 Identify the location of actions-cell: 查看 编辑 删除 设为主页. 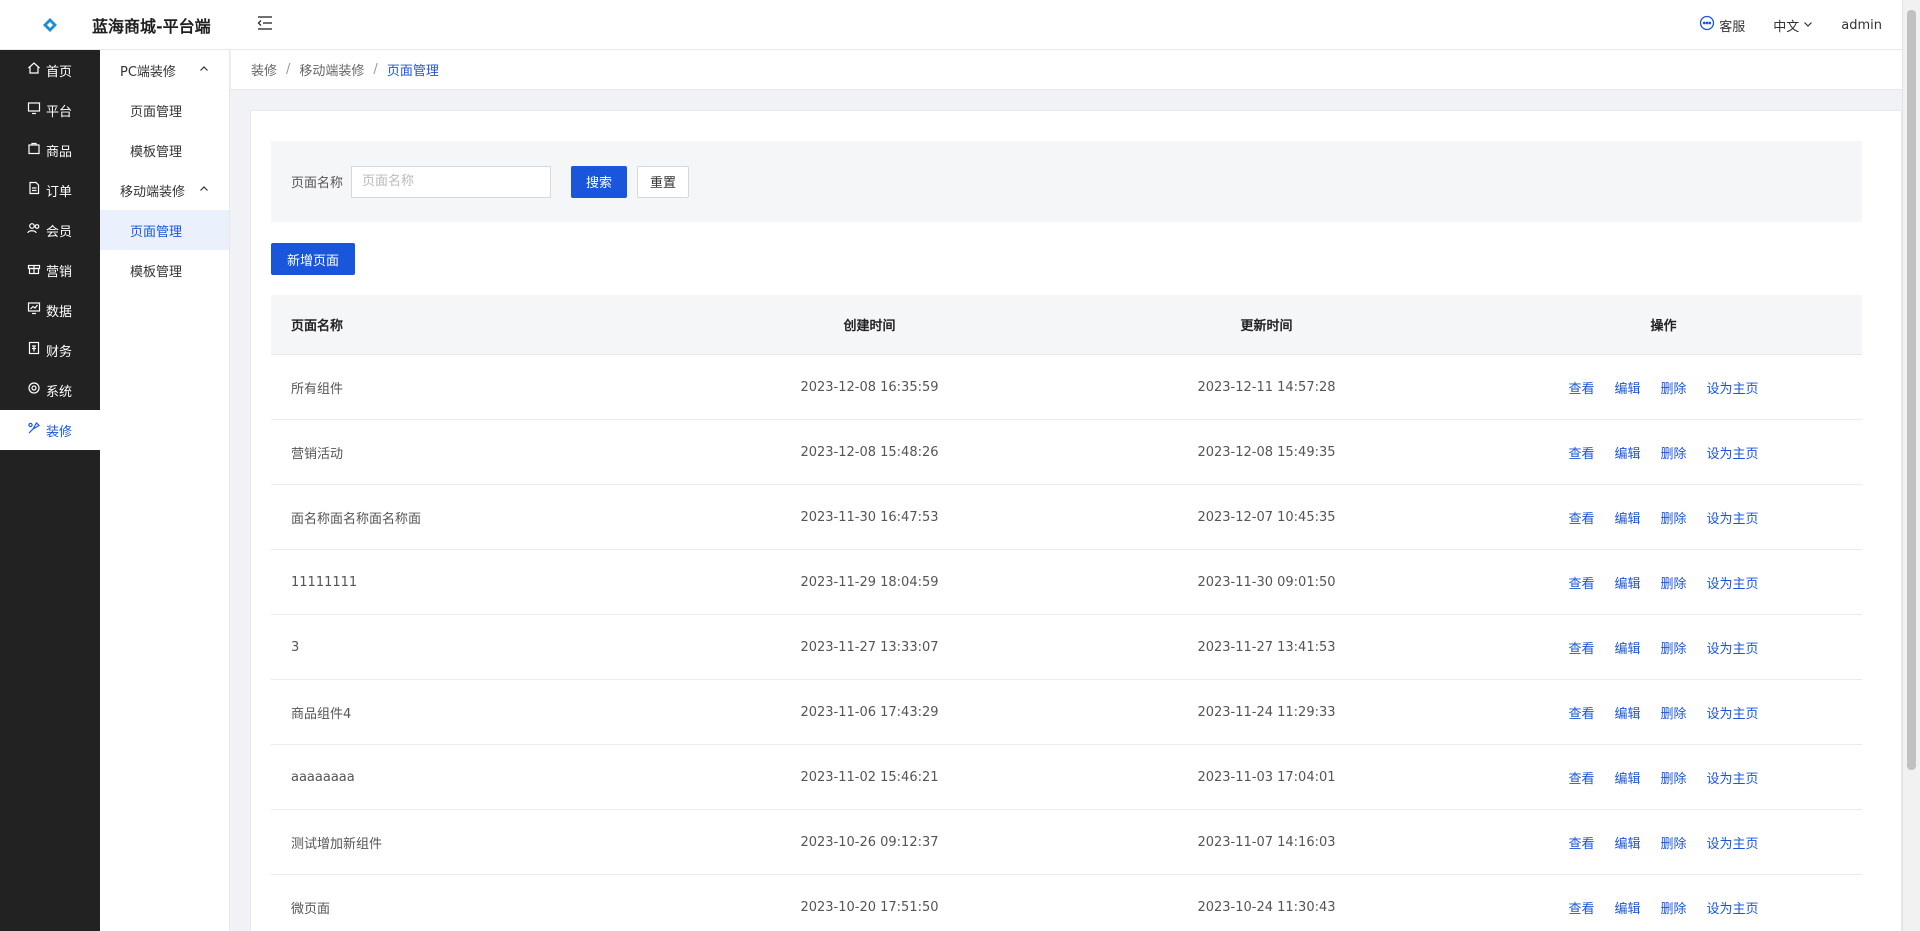
(1663, 582).